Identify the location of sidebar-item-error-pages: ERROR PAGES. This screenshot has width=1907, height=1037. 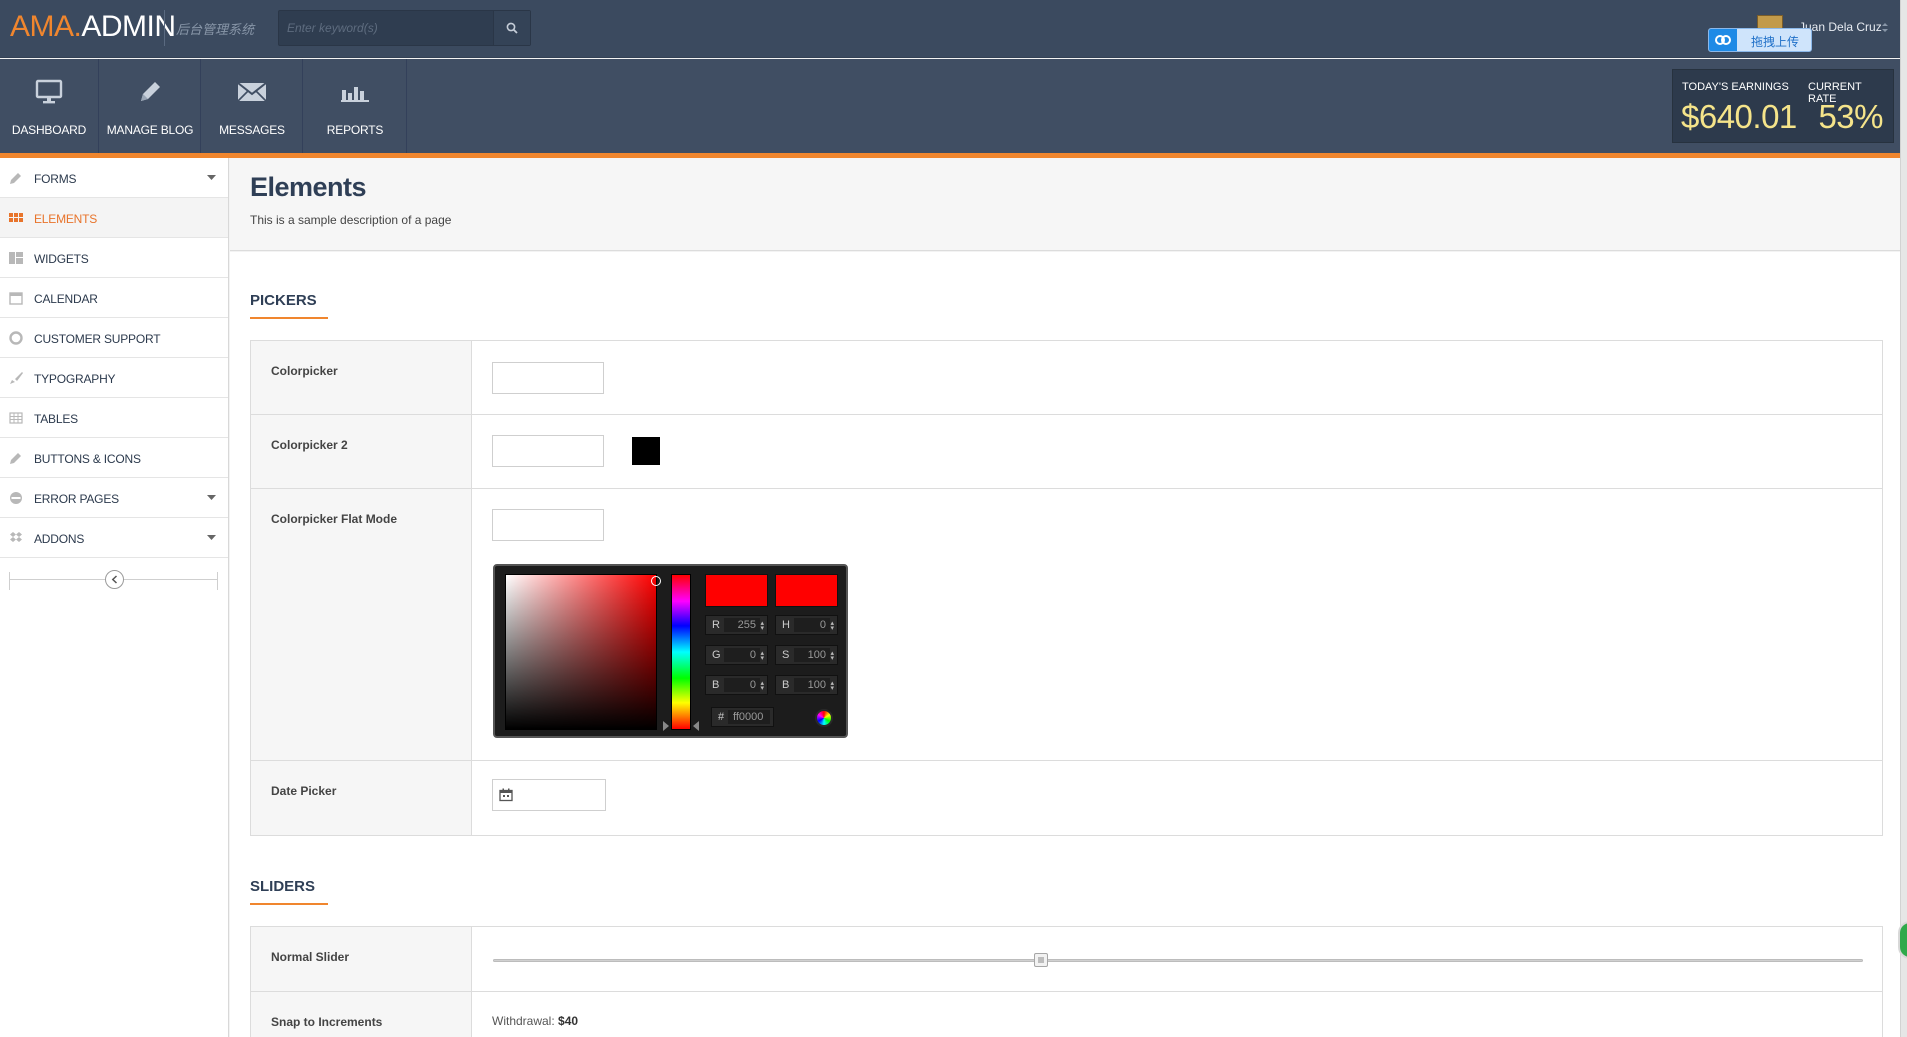
(114, 498).